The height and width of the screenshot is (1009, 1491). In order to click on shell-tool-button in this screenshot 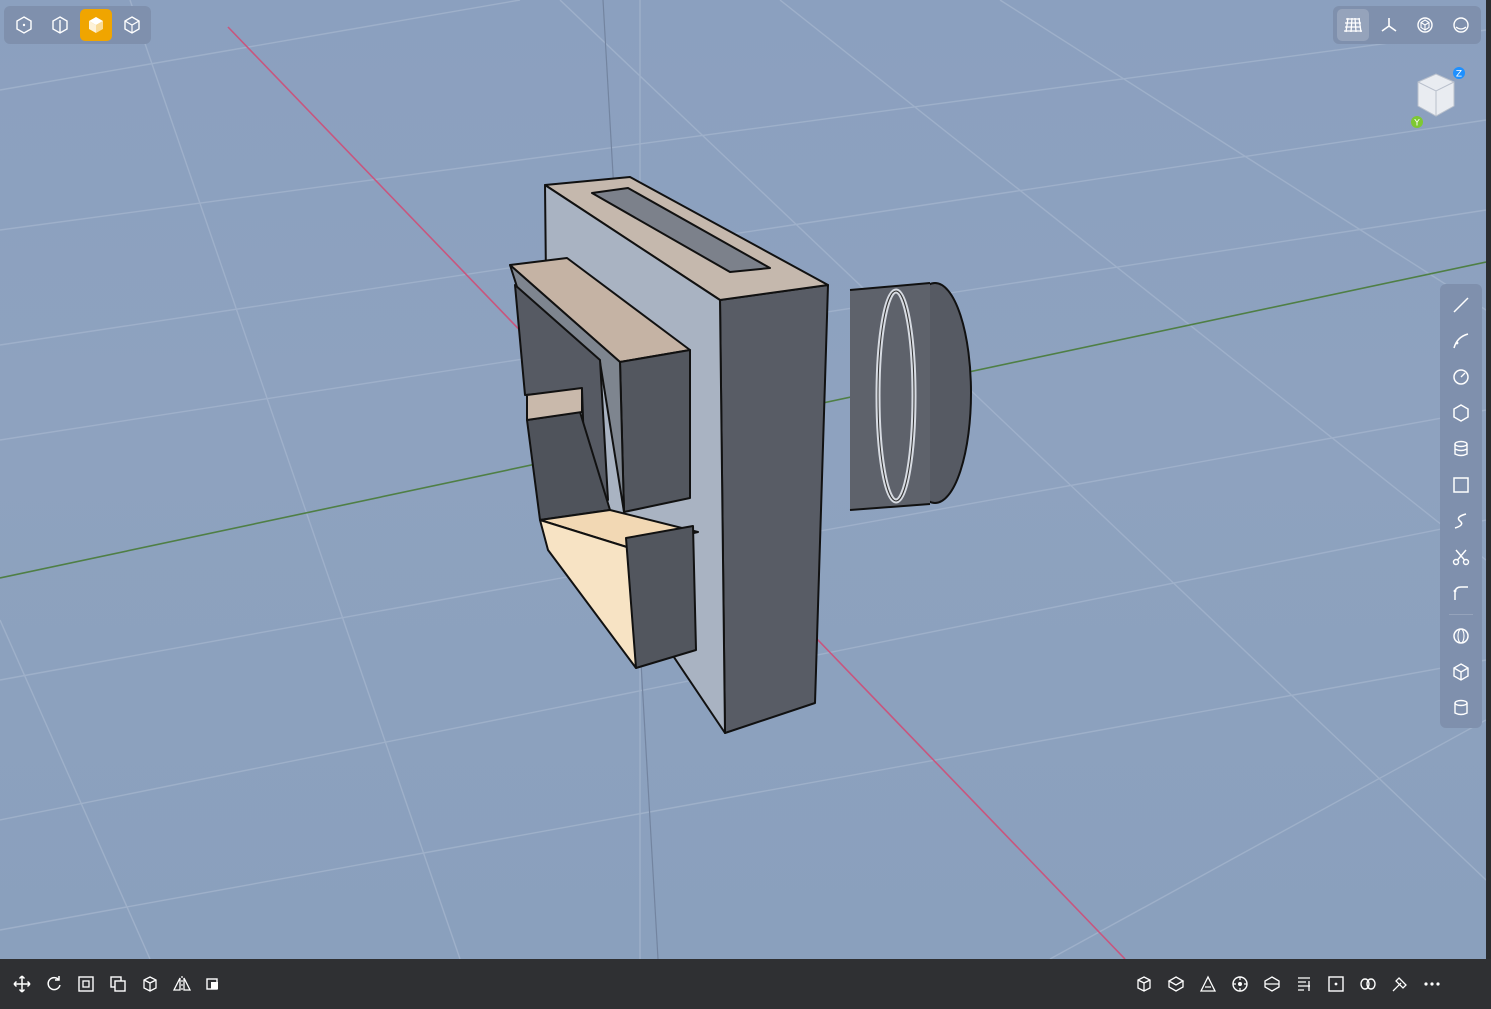, I will do `click(1176, 984)`.